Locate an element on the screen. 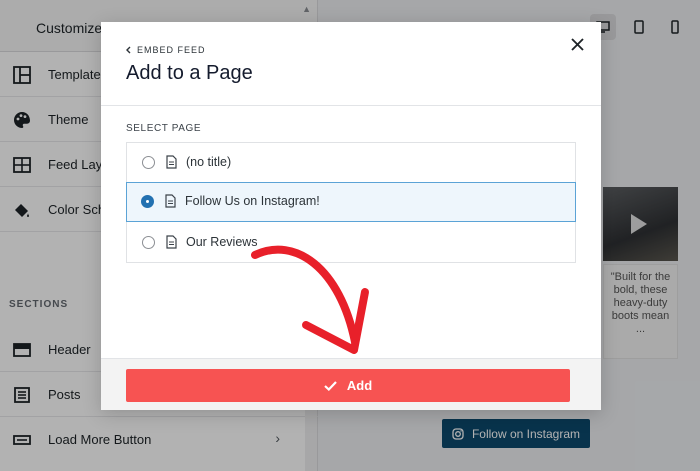  page-radio-checked is located at coordinates (147, 201).